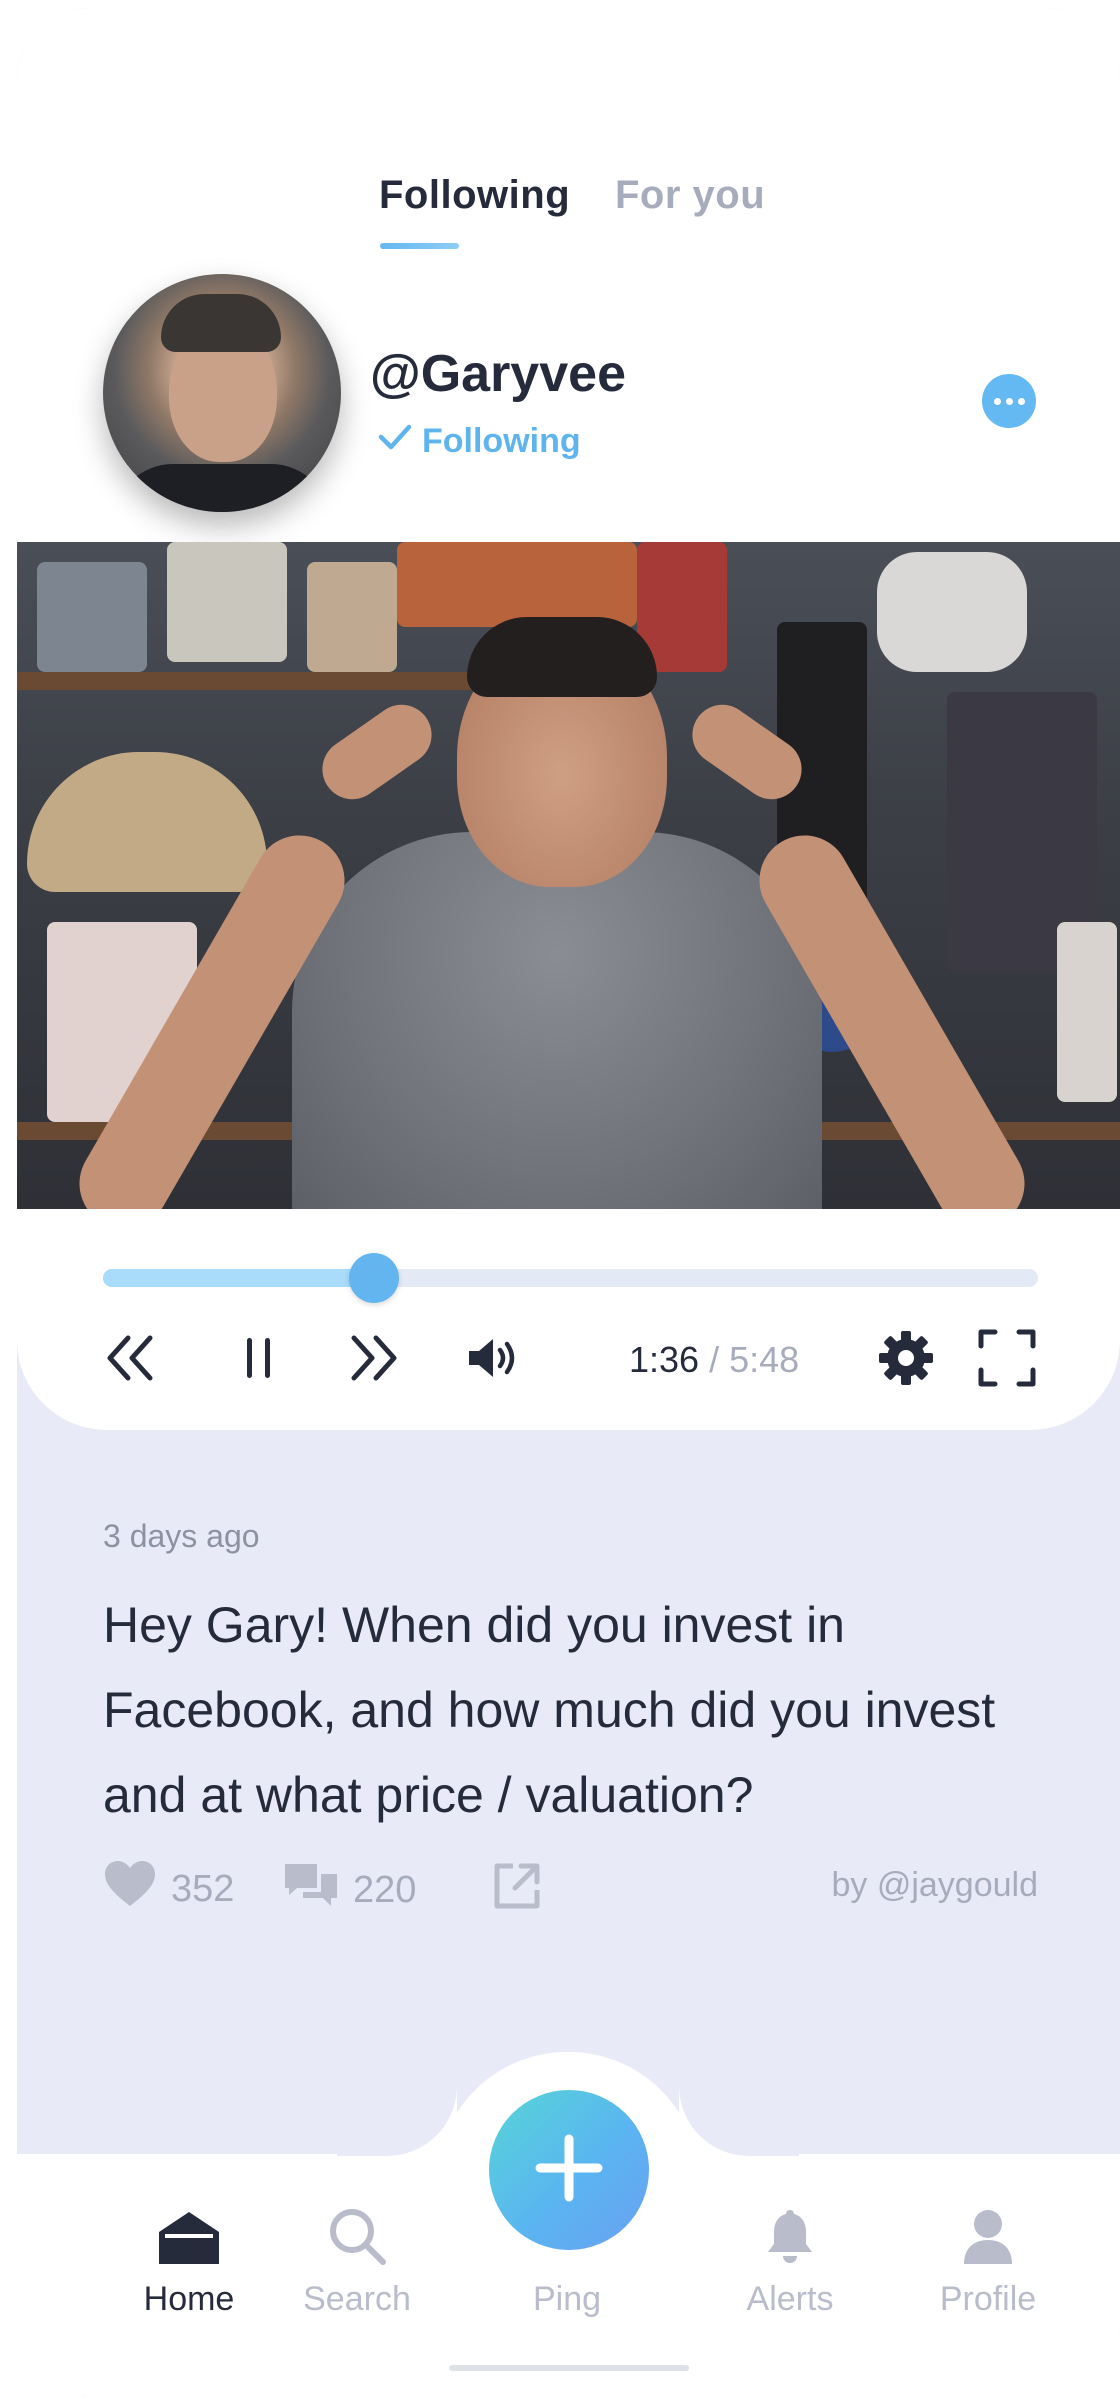  Describe the element at coordinates (934, 1885) in the screenshot. I see `post-author: by @jaygould` at that location.